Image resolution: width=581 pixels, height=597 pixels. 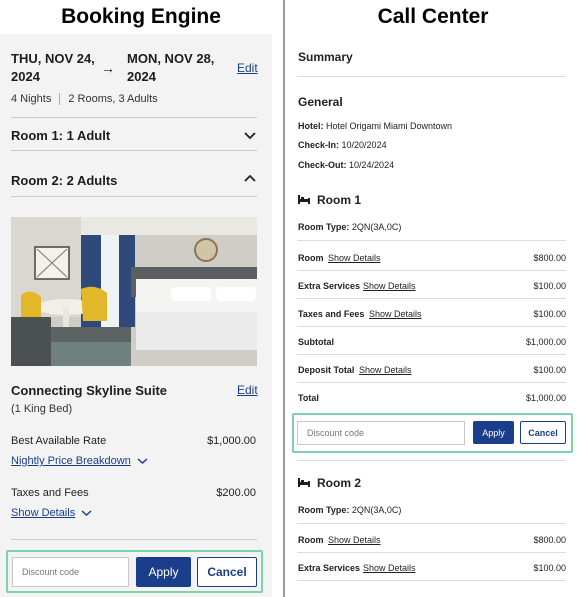 What do you see at coordinates (339, 483) in the screenshot?
I see `room-2-title: Room 2` at bounding box center [339, 483].